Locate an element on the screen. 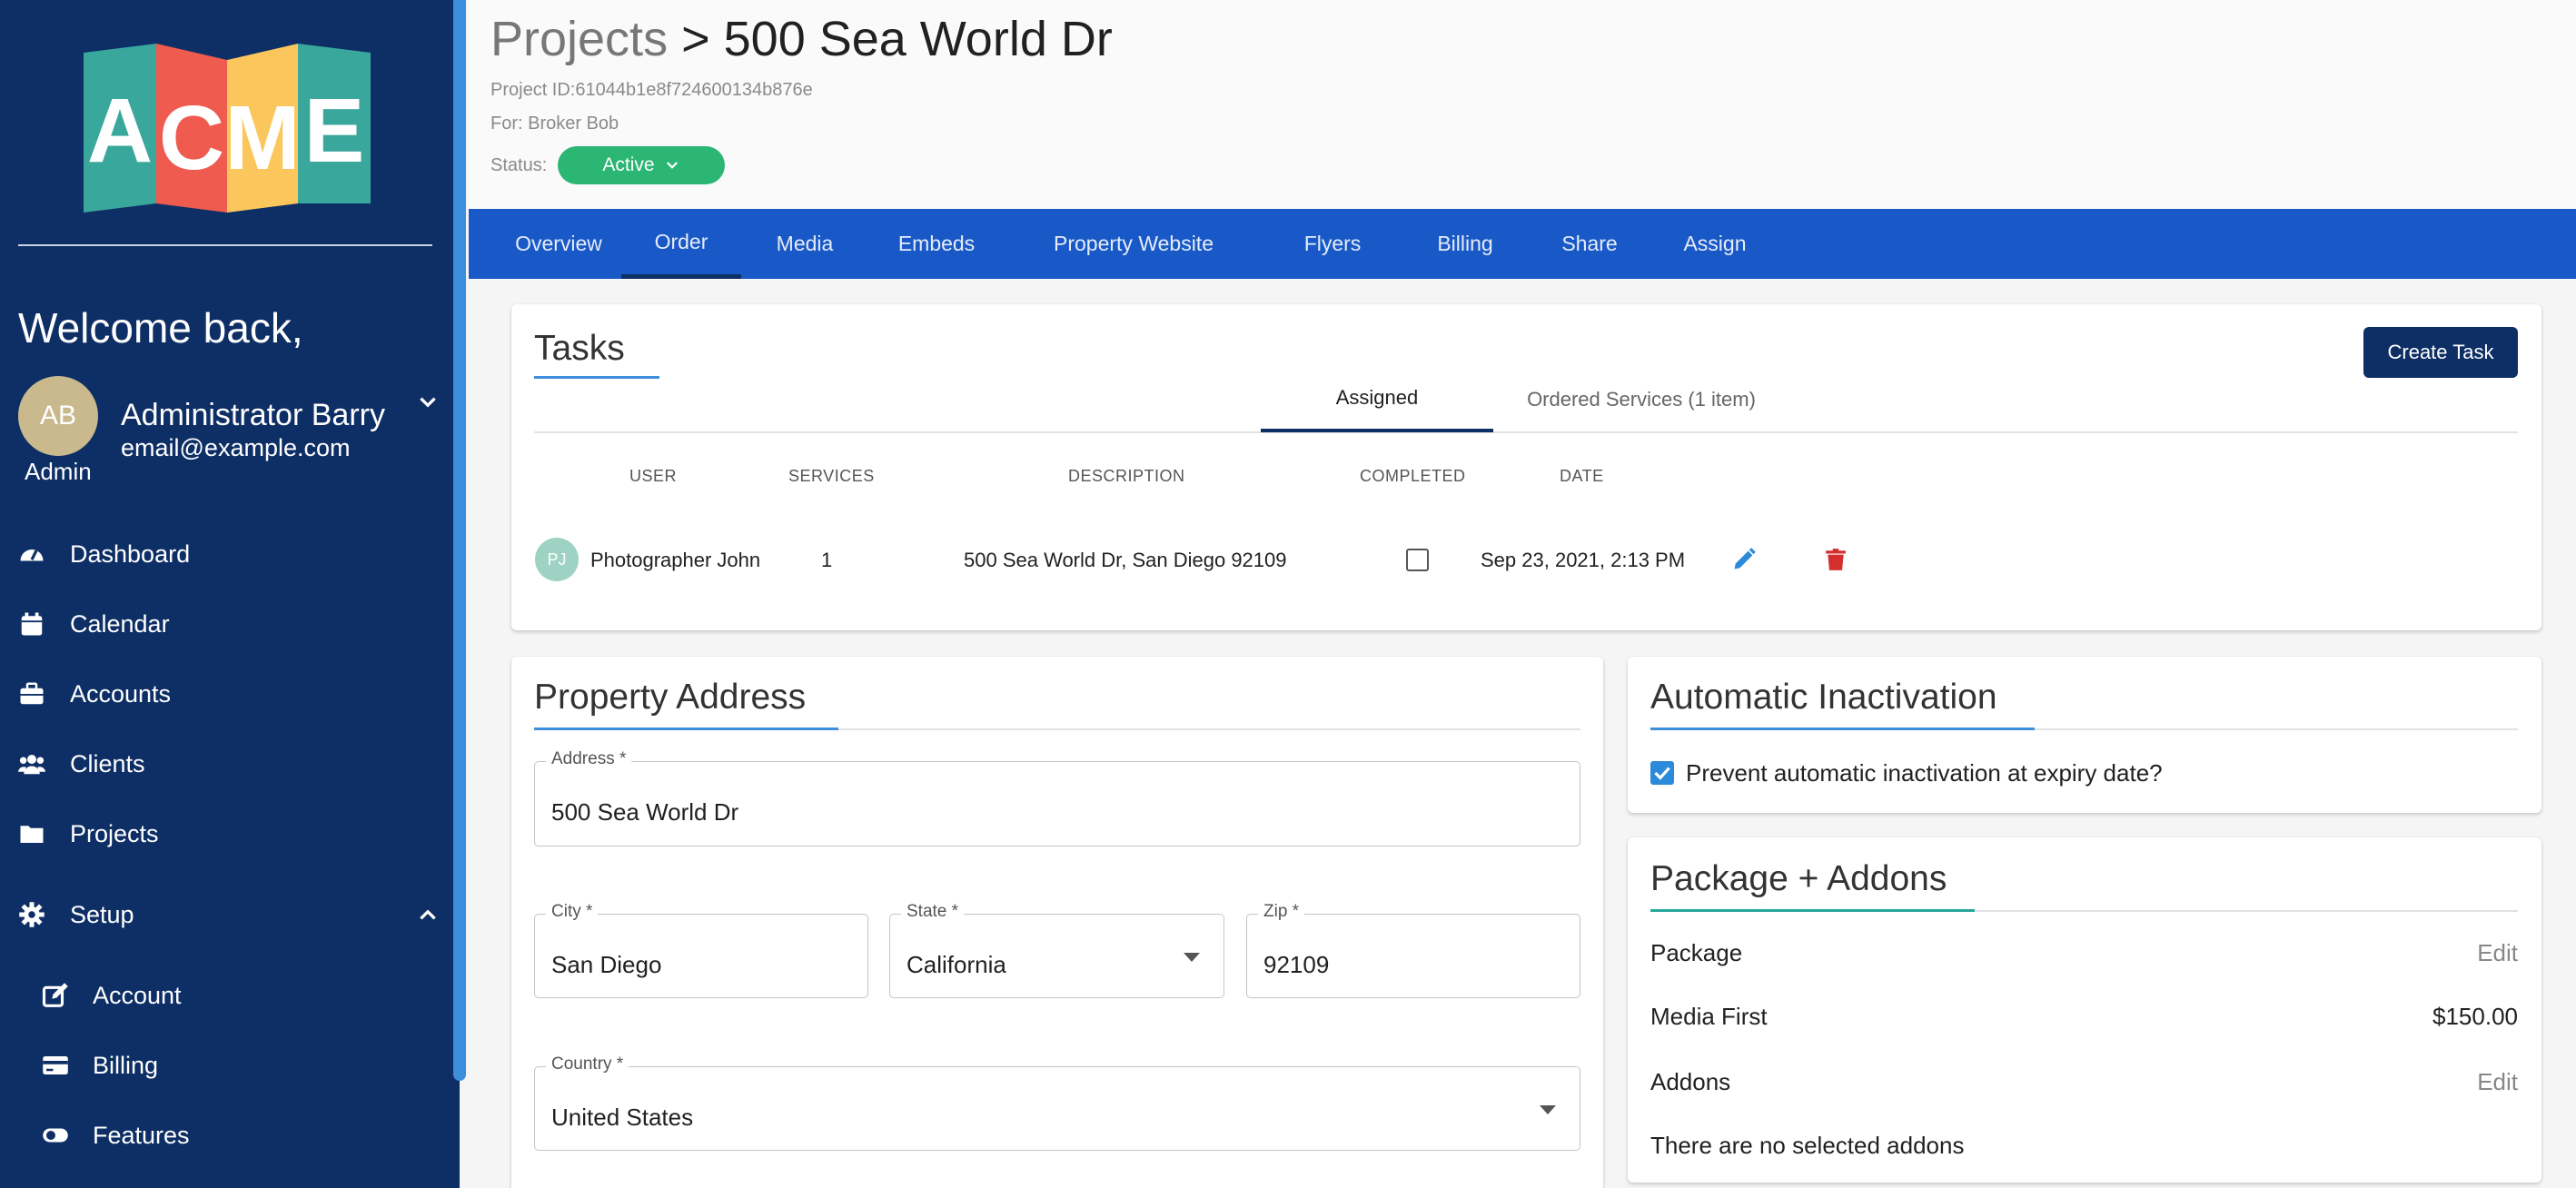 The image size is (2576, 1188). zip-field: Zip * 92109 is located at coordinates (1413, 950).